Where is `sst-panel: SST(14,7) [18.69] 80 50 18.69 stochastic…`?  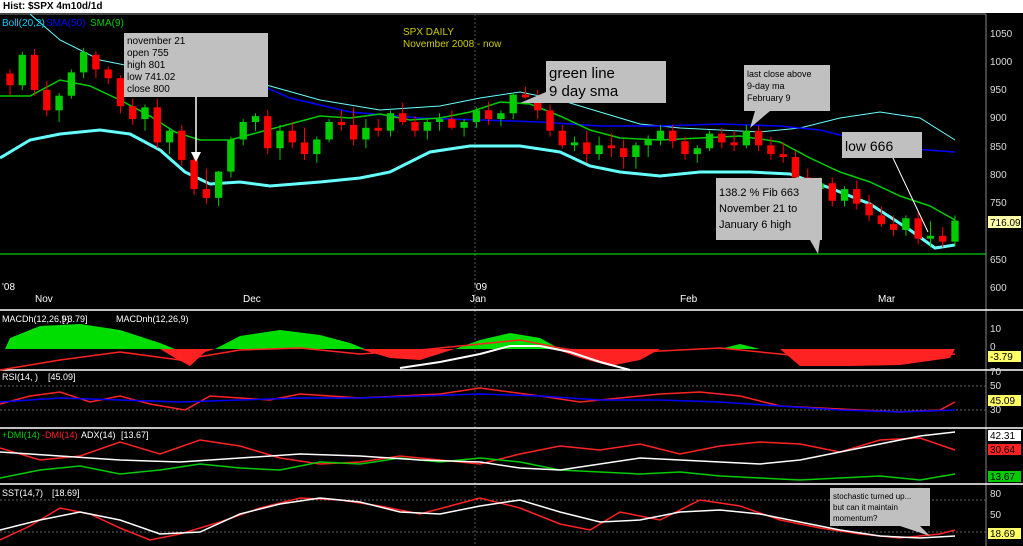 sst-panel: SST(14,7) [18.69] 80 50 18.69 stochastic… is located at coordinates (510, 514).